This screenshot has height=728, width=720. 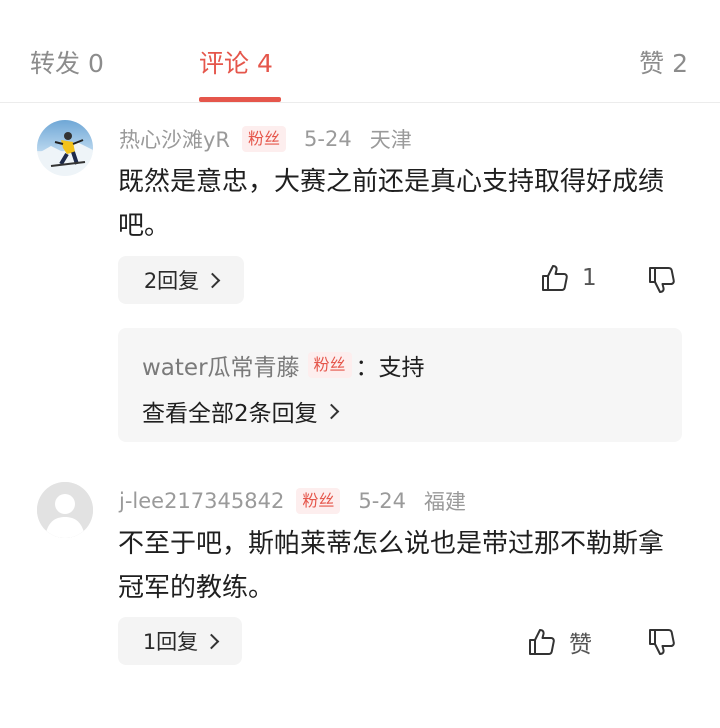 I want to click on comment-location: 天津, so click(x=390, y=140).